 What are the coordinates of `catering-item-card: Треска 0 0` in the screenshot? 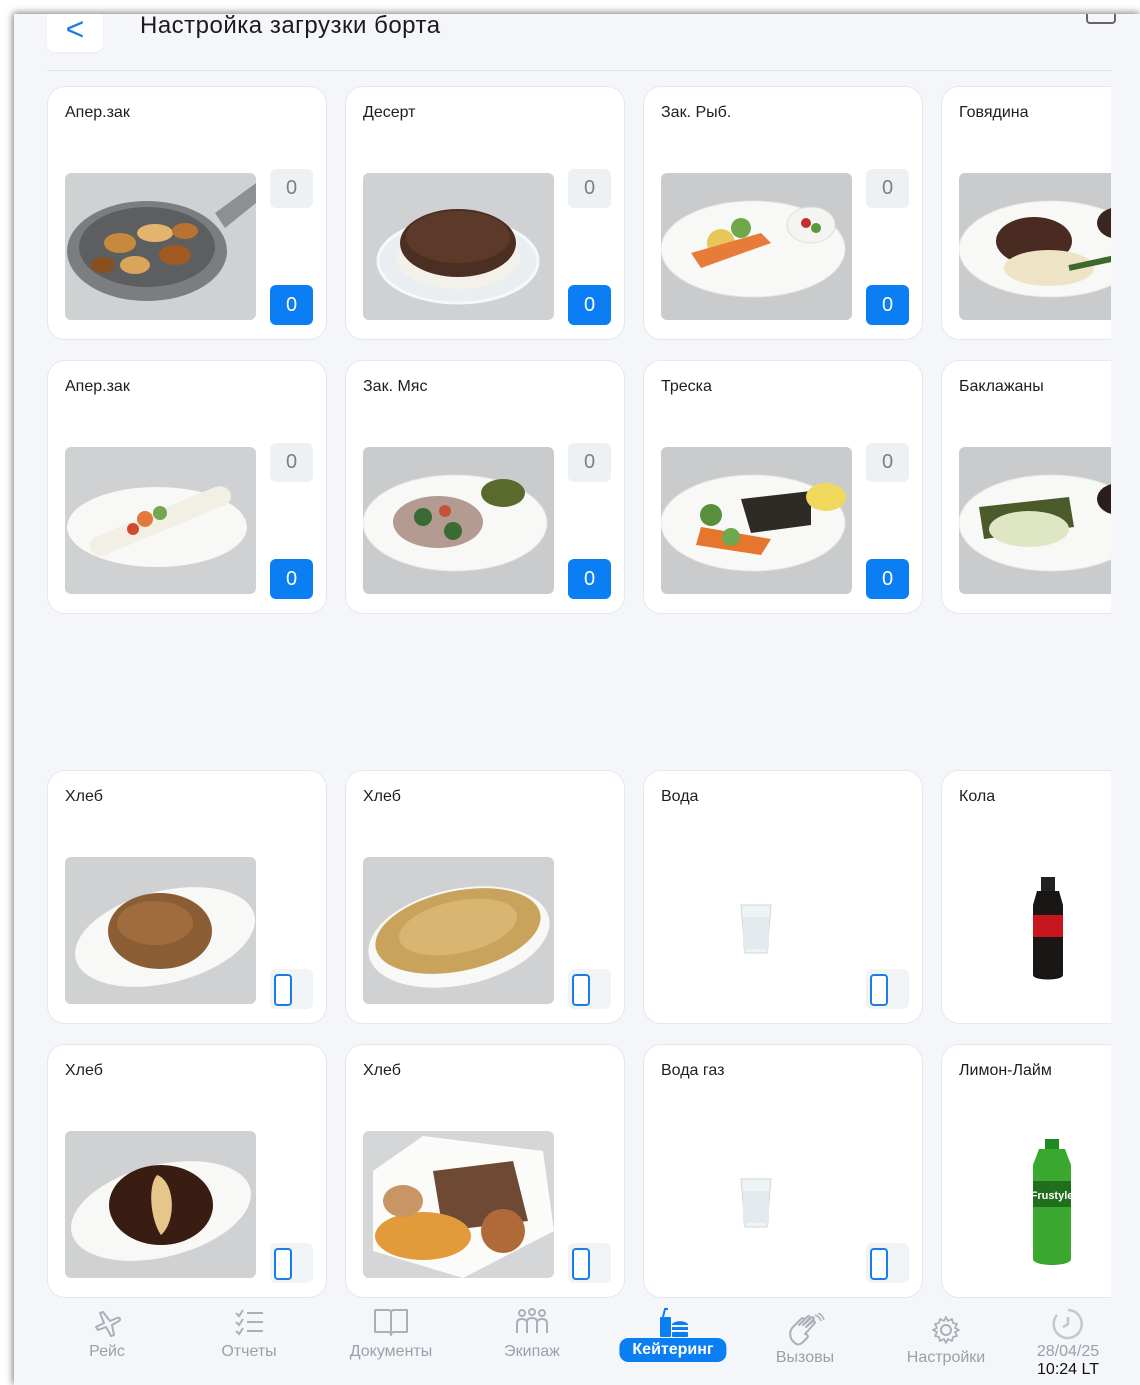 It's located at (783, 487).